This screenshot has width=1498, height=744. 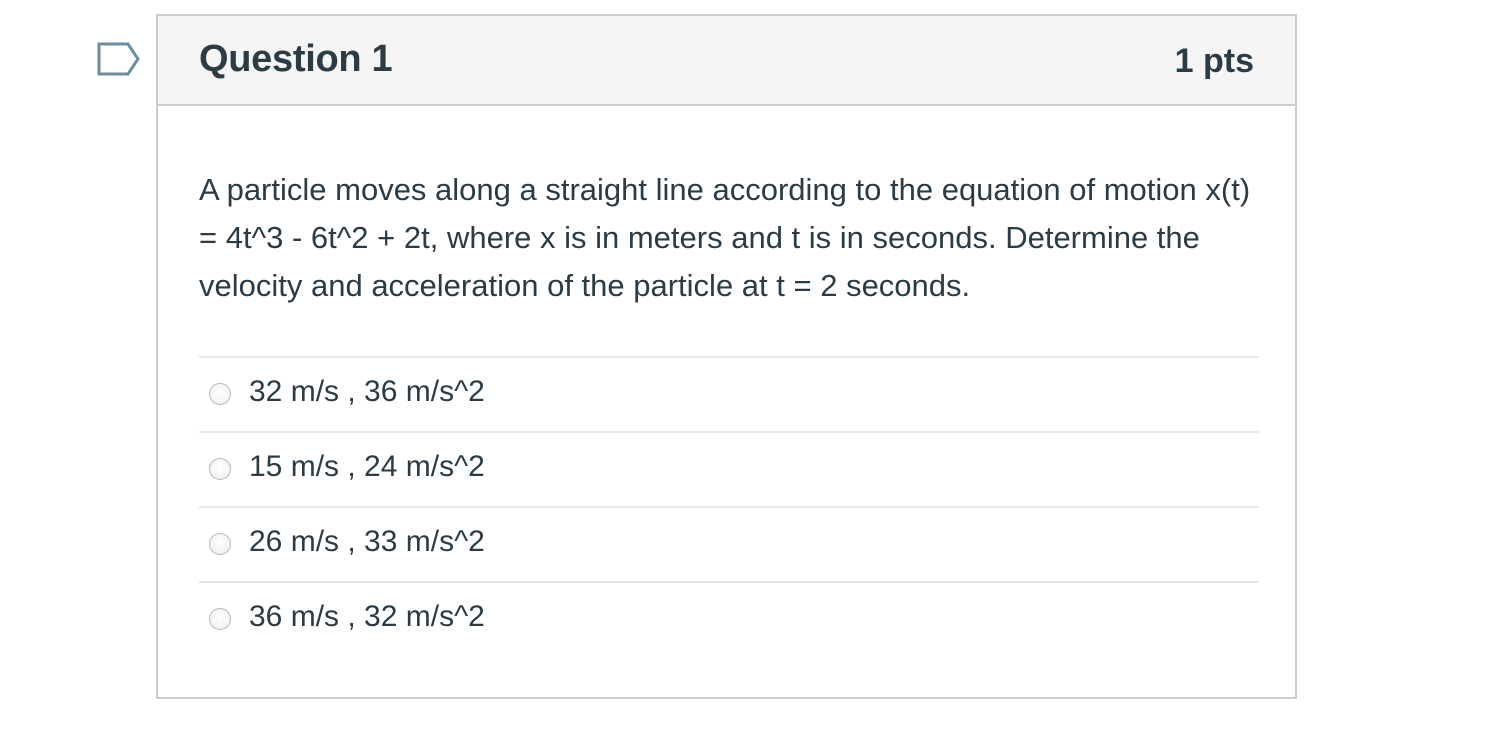 What do you see at coordinates (729, 618) in the screenshot?
I see `answer-option-4: 36 m/s , 32 m/s^2` at bounding box center [729, 618].